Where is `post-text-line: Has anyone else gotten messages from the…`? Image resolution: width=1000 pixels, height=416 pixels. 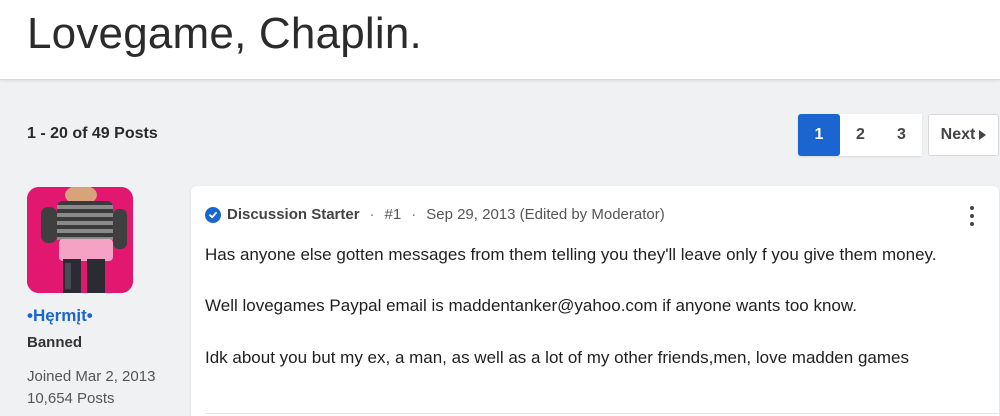
post-text-line: Has anyone else gotten messages from the… is located at coordinates (571, 254).